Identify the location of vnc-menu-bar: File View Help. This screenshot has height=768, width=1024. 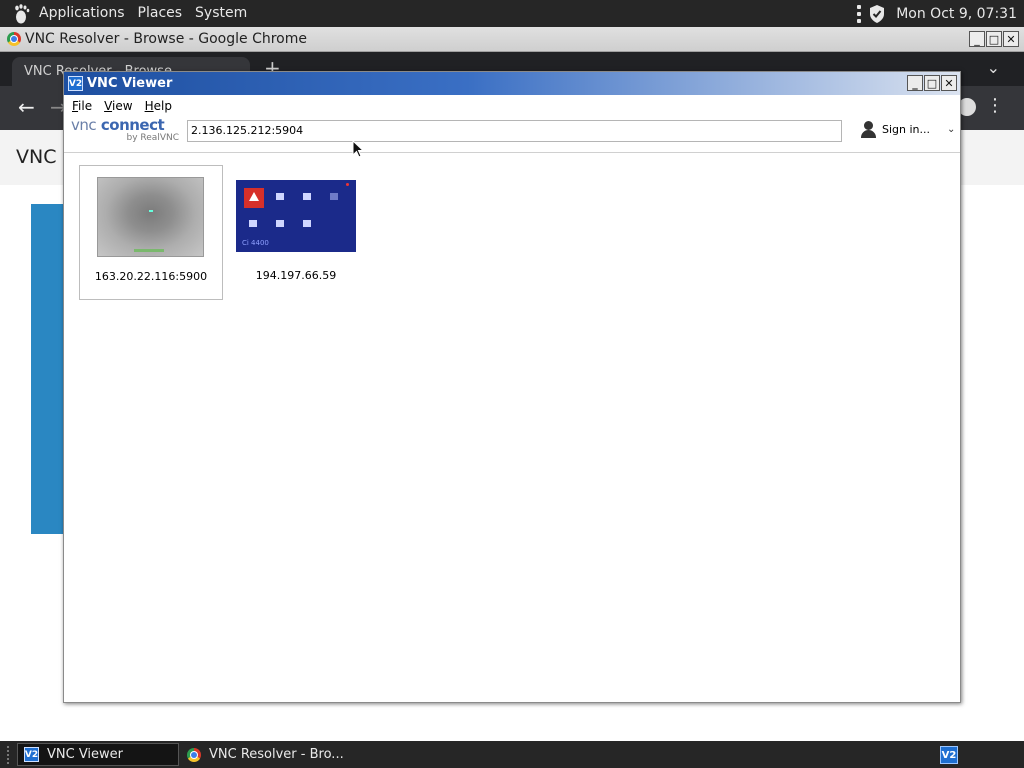
(512, 105).